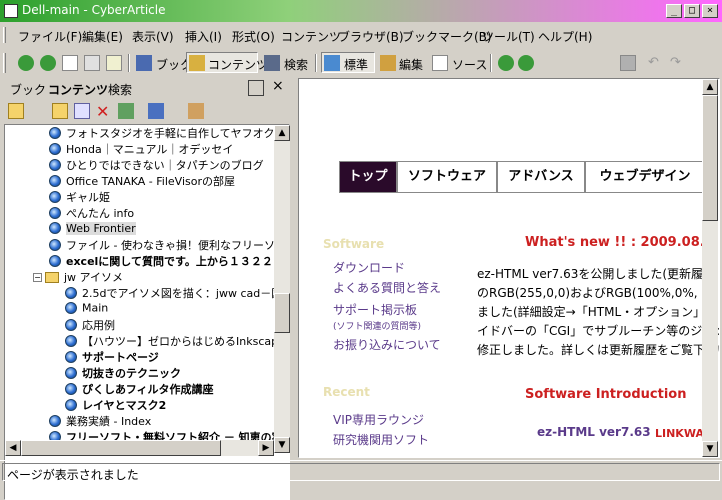 The image size is (722, 500). Describe the element at coordinates (378, 419) in the screenshot. I see `link-vip: VIP専用ラウンジ` at that location.